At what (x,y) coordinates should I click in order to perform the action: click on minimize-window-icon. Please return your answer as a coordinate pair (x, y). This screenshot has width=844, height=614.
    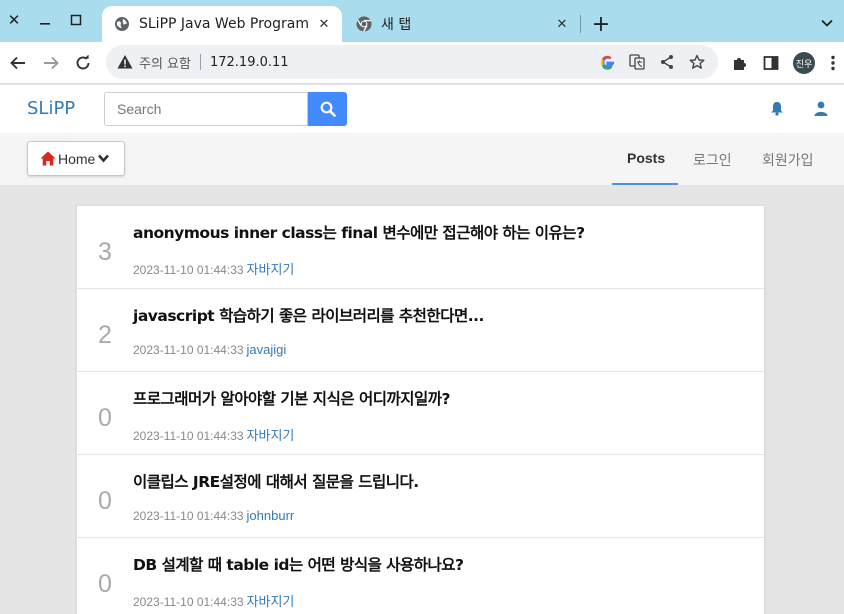
    Looking at the image, I should click on (45, 20).